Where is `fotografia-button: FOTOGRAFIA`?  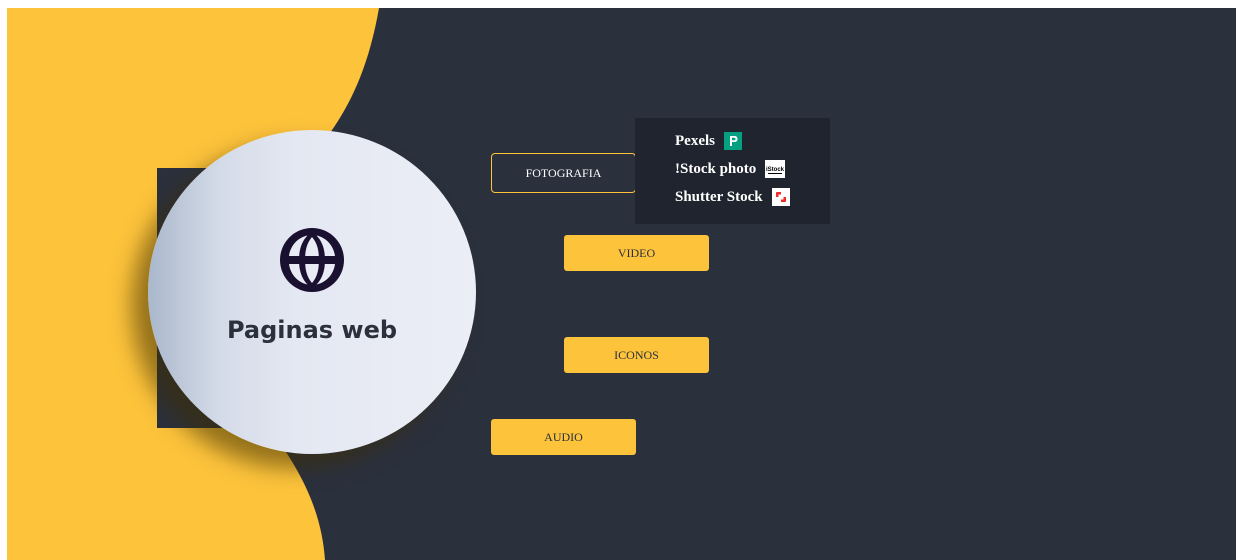
fotografia-button: FOTOGRAFIA is located at coordinates (563, 173).